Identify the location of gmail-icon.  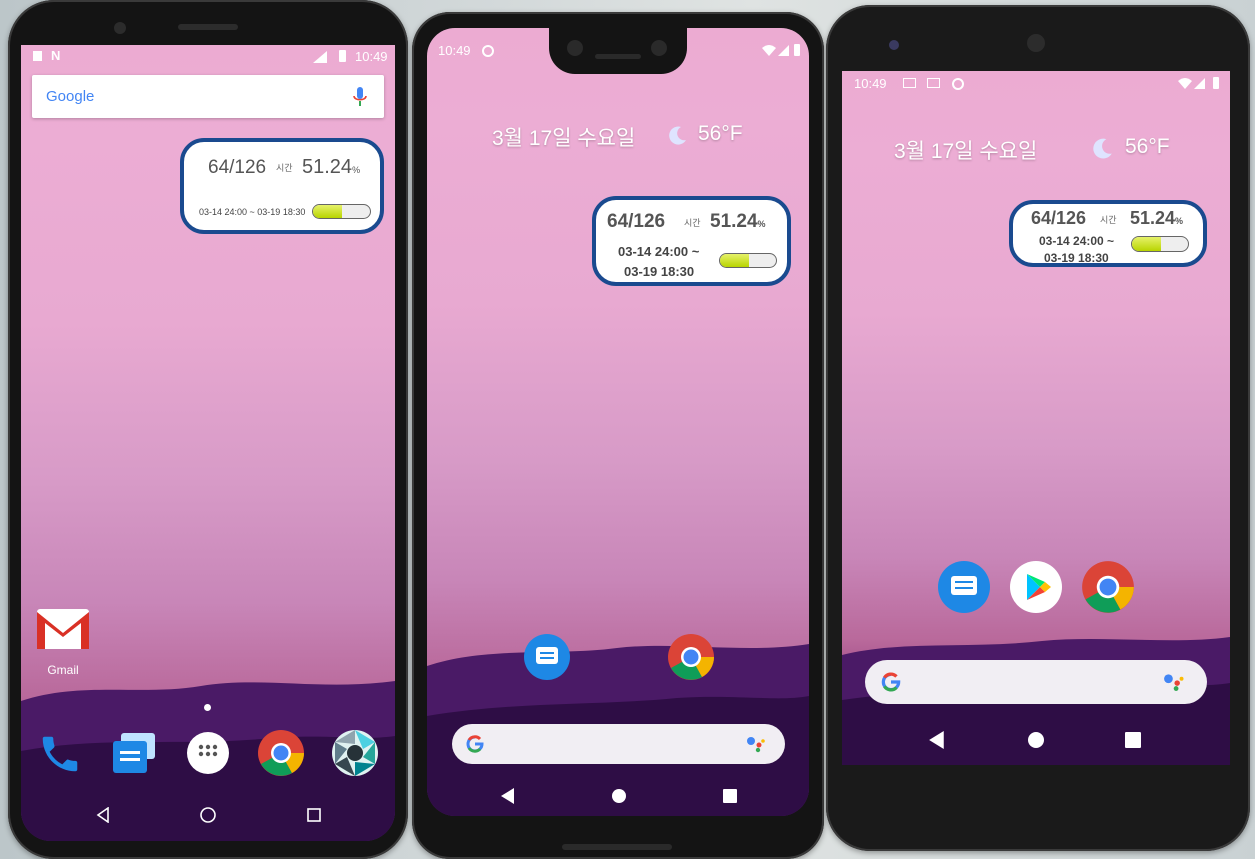
(63, 629).